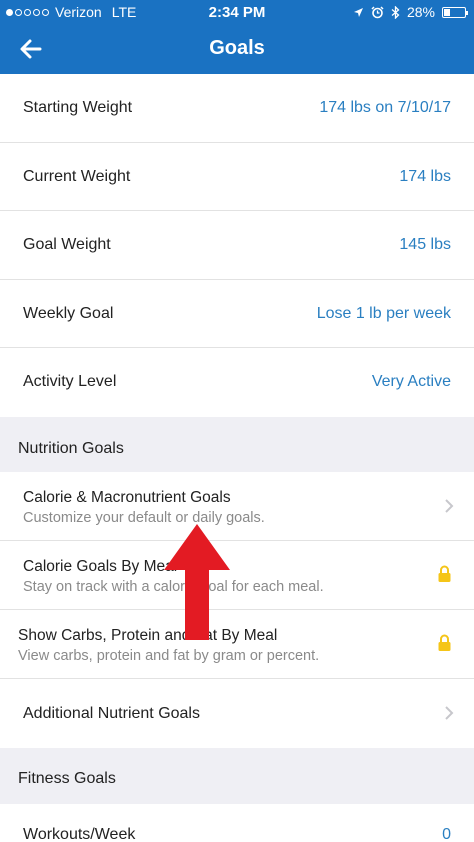 This screenshot has width=474, height=842. I want to click on row-title: Calorie Goals By Meal, so click(100, 566).